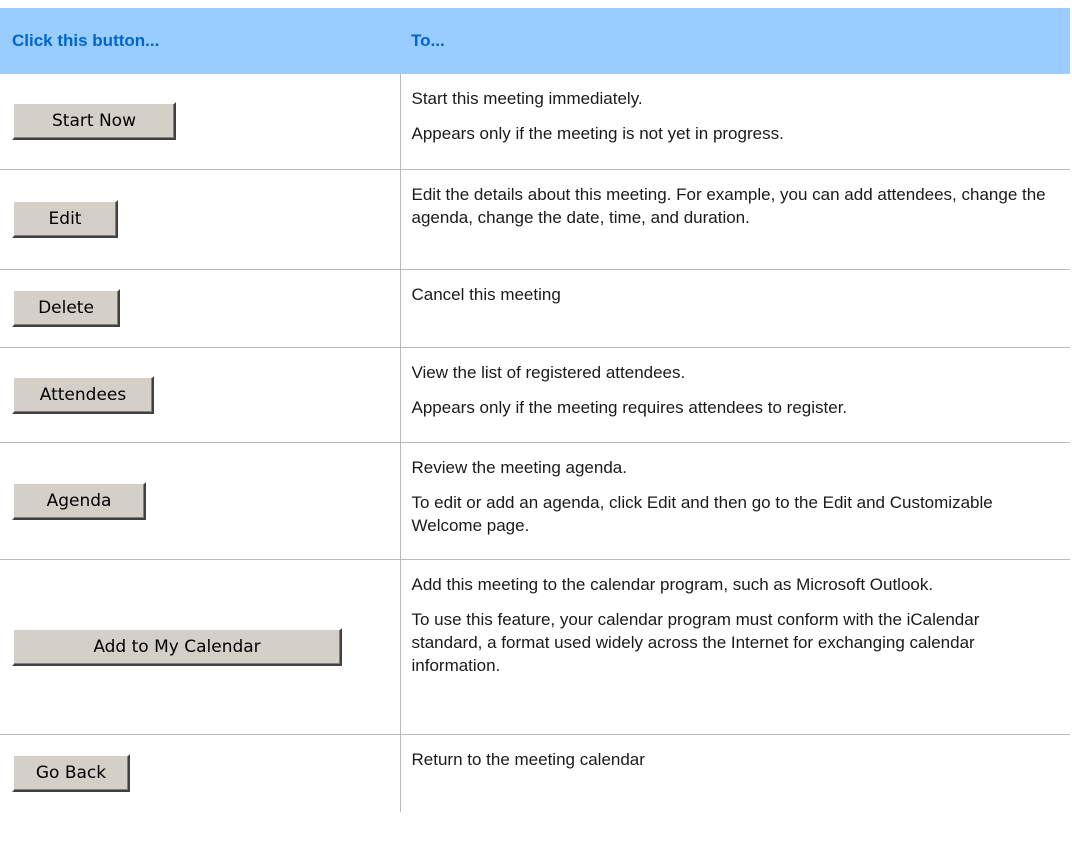 This screenshot has width=1072, height=865. I want to click on button-cell: Attendees, so click(200, 395).